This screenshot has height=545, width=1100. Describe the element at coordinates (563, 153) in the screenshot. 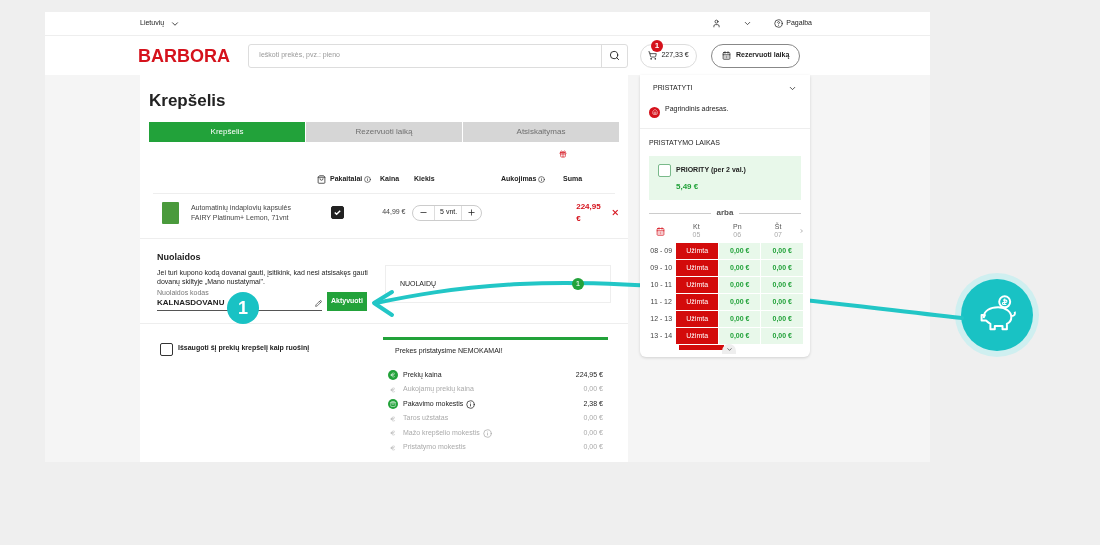

I see `gift-icon` at that location.